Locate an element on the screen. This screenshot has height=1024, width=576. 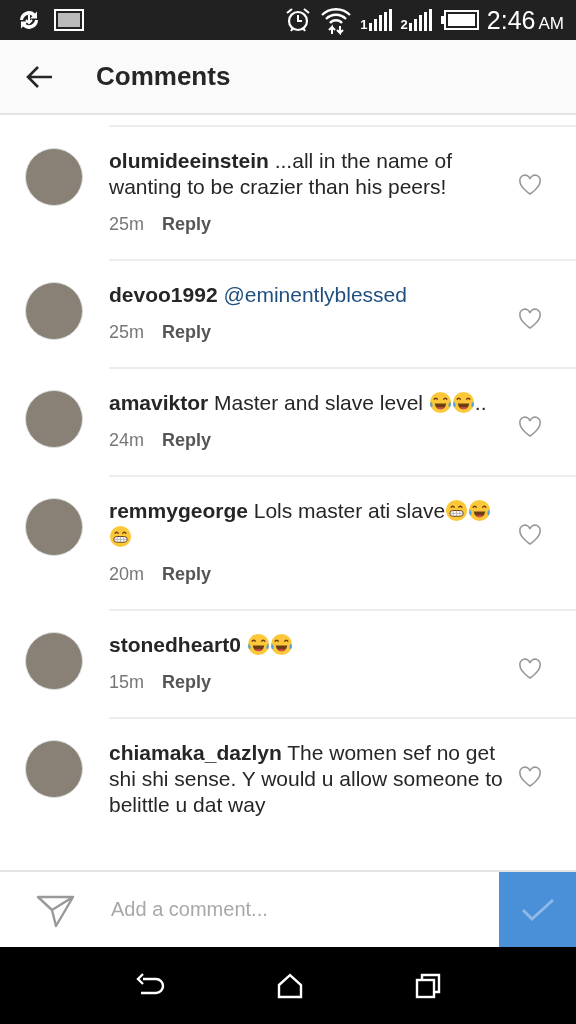
comment-time: 15m is located at coordinates (126, 682).